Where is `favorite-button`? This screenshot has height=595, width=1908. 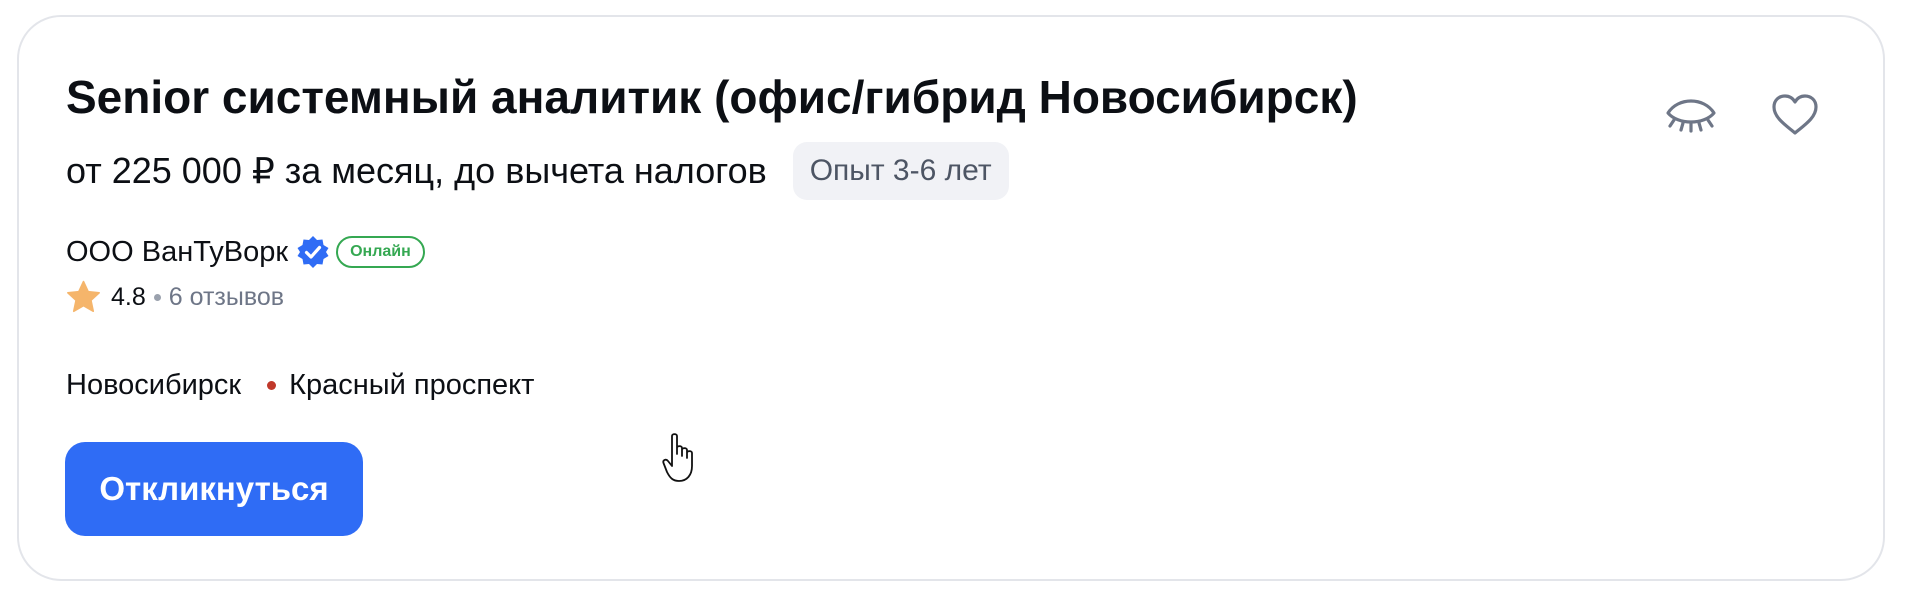
favorite-button is located at coordinates (1795, 117).